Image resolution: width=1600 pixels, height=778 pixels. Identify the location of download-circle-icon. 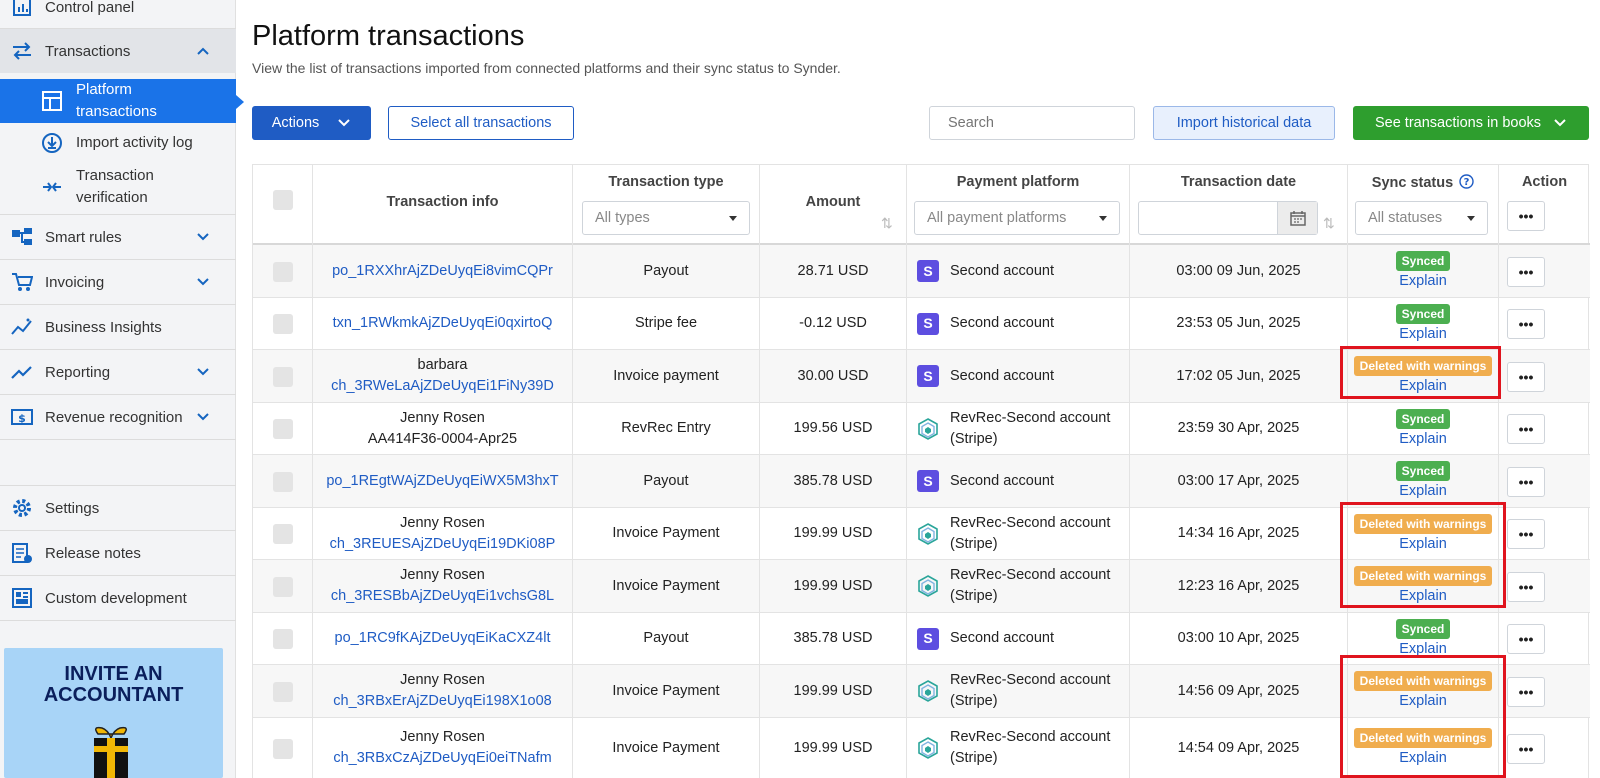
(52, 143).